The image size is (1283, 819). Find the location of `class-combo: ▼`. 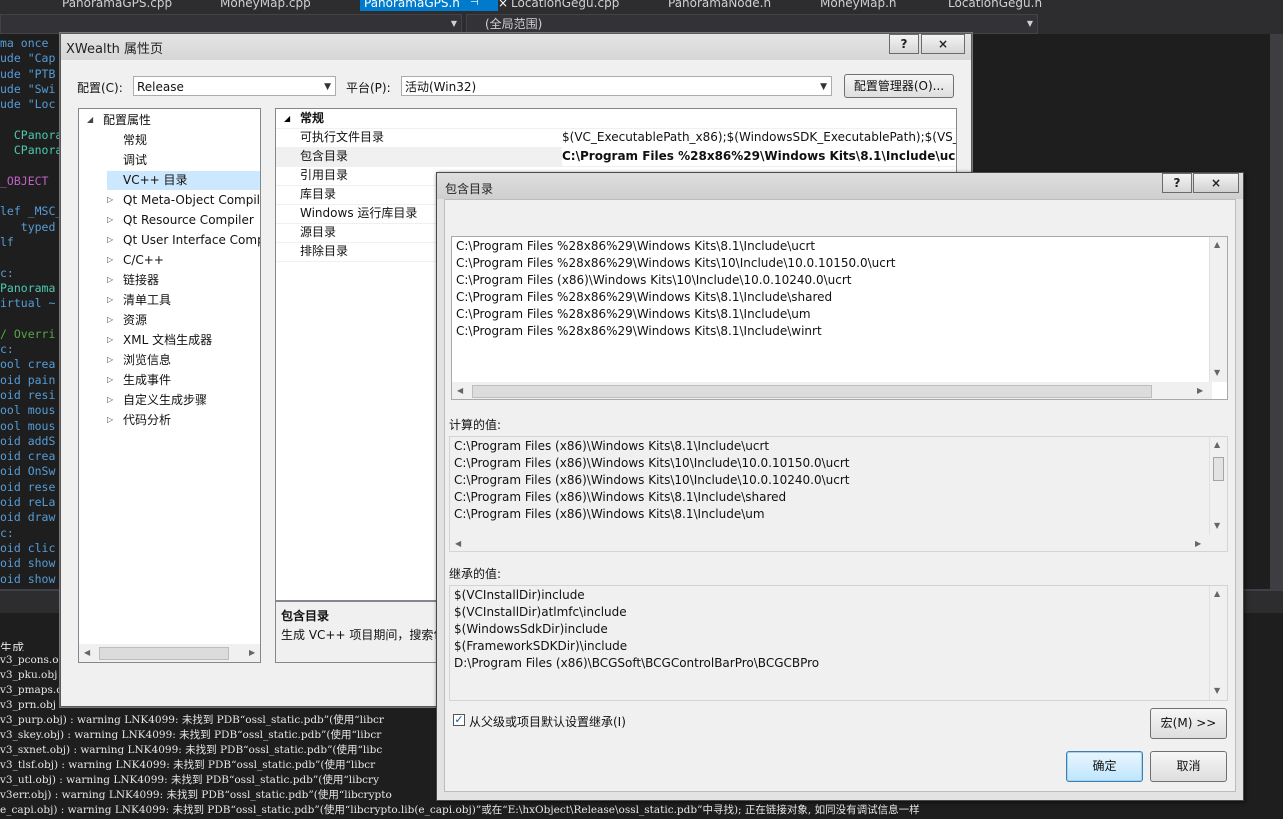

class-combo: ▼ is located at coordinates (231, 24).